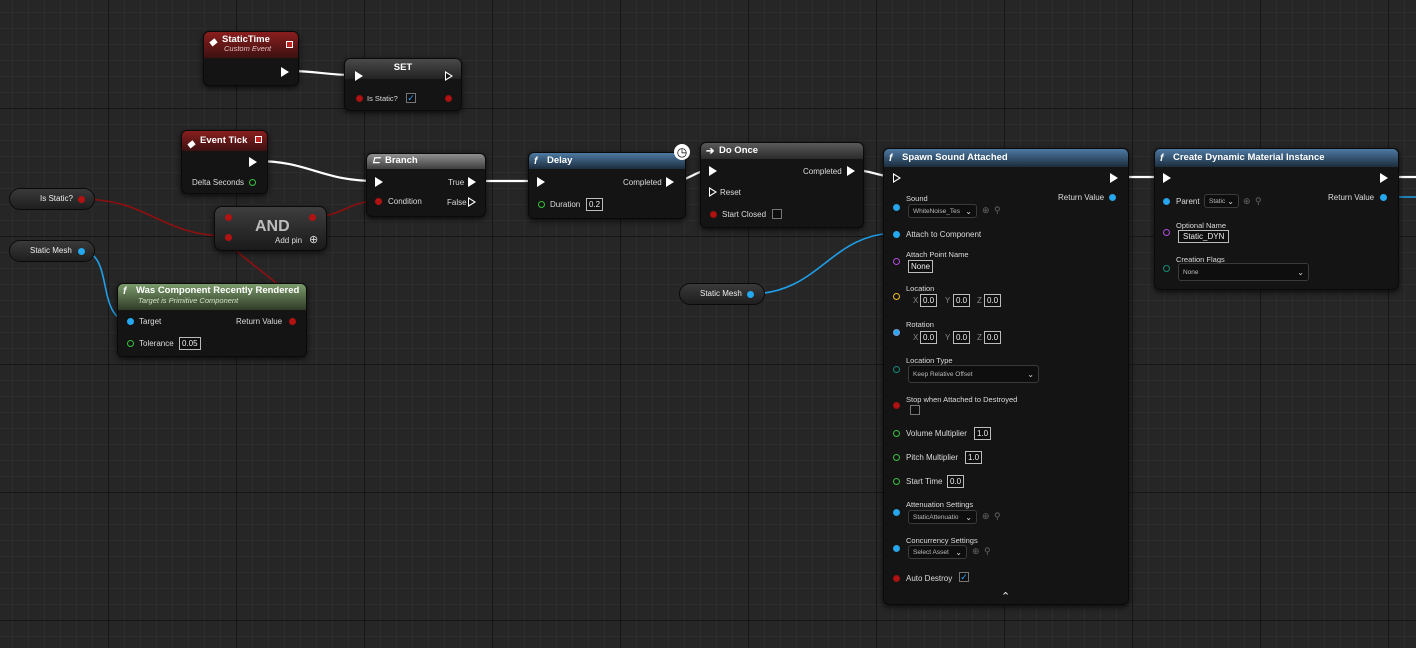 The image size is (1416, 648). What do you see at coordinates (312, 217) in the screenshot?
I see `and-output-pin` at bounding box center [312, 217].